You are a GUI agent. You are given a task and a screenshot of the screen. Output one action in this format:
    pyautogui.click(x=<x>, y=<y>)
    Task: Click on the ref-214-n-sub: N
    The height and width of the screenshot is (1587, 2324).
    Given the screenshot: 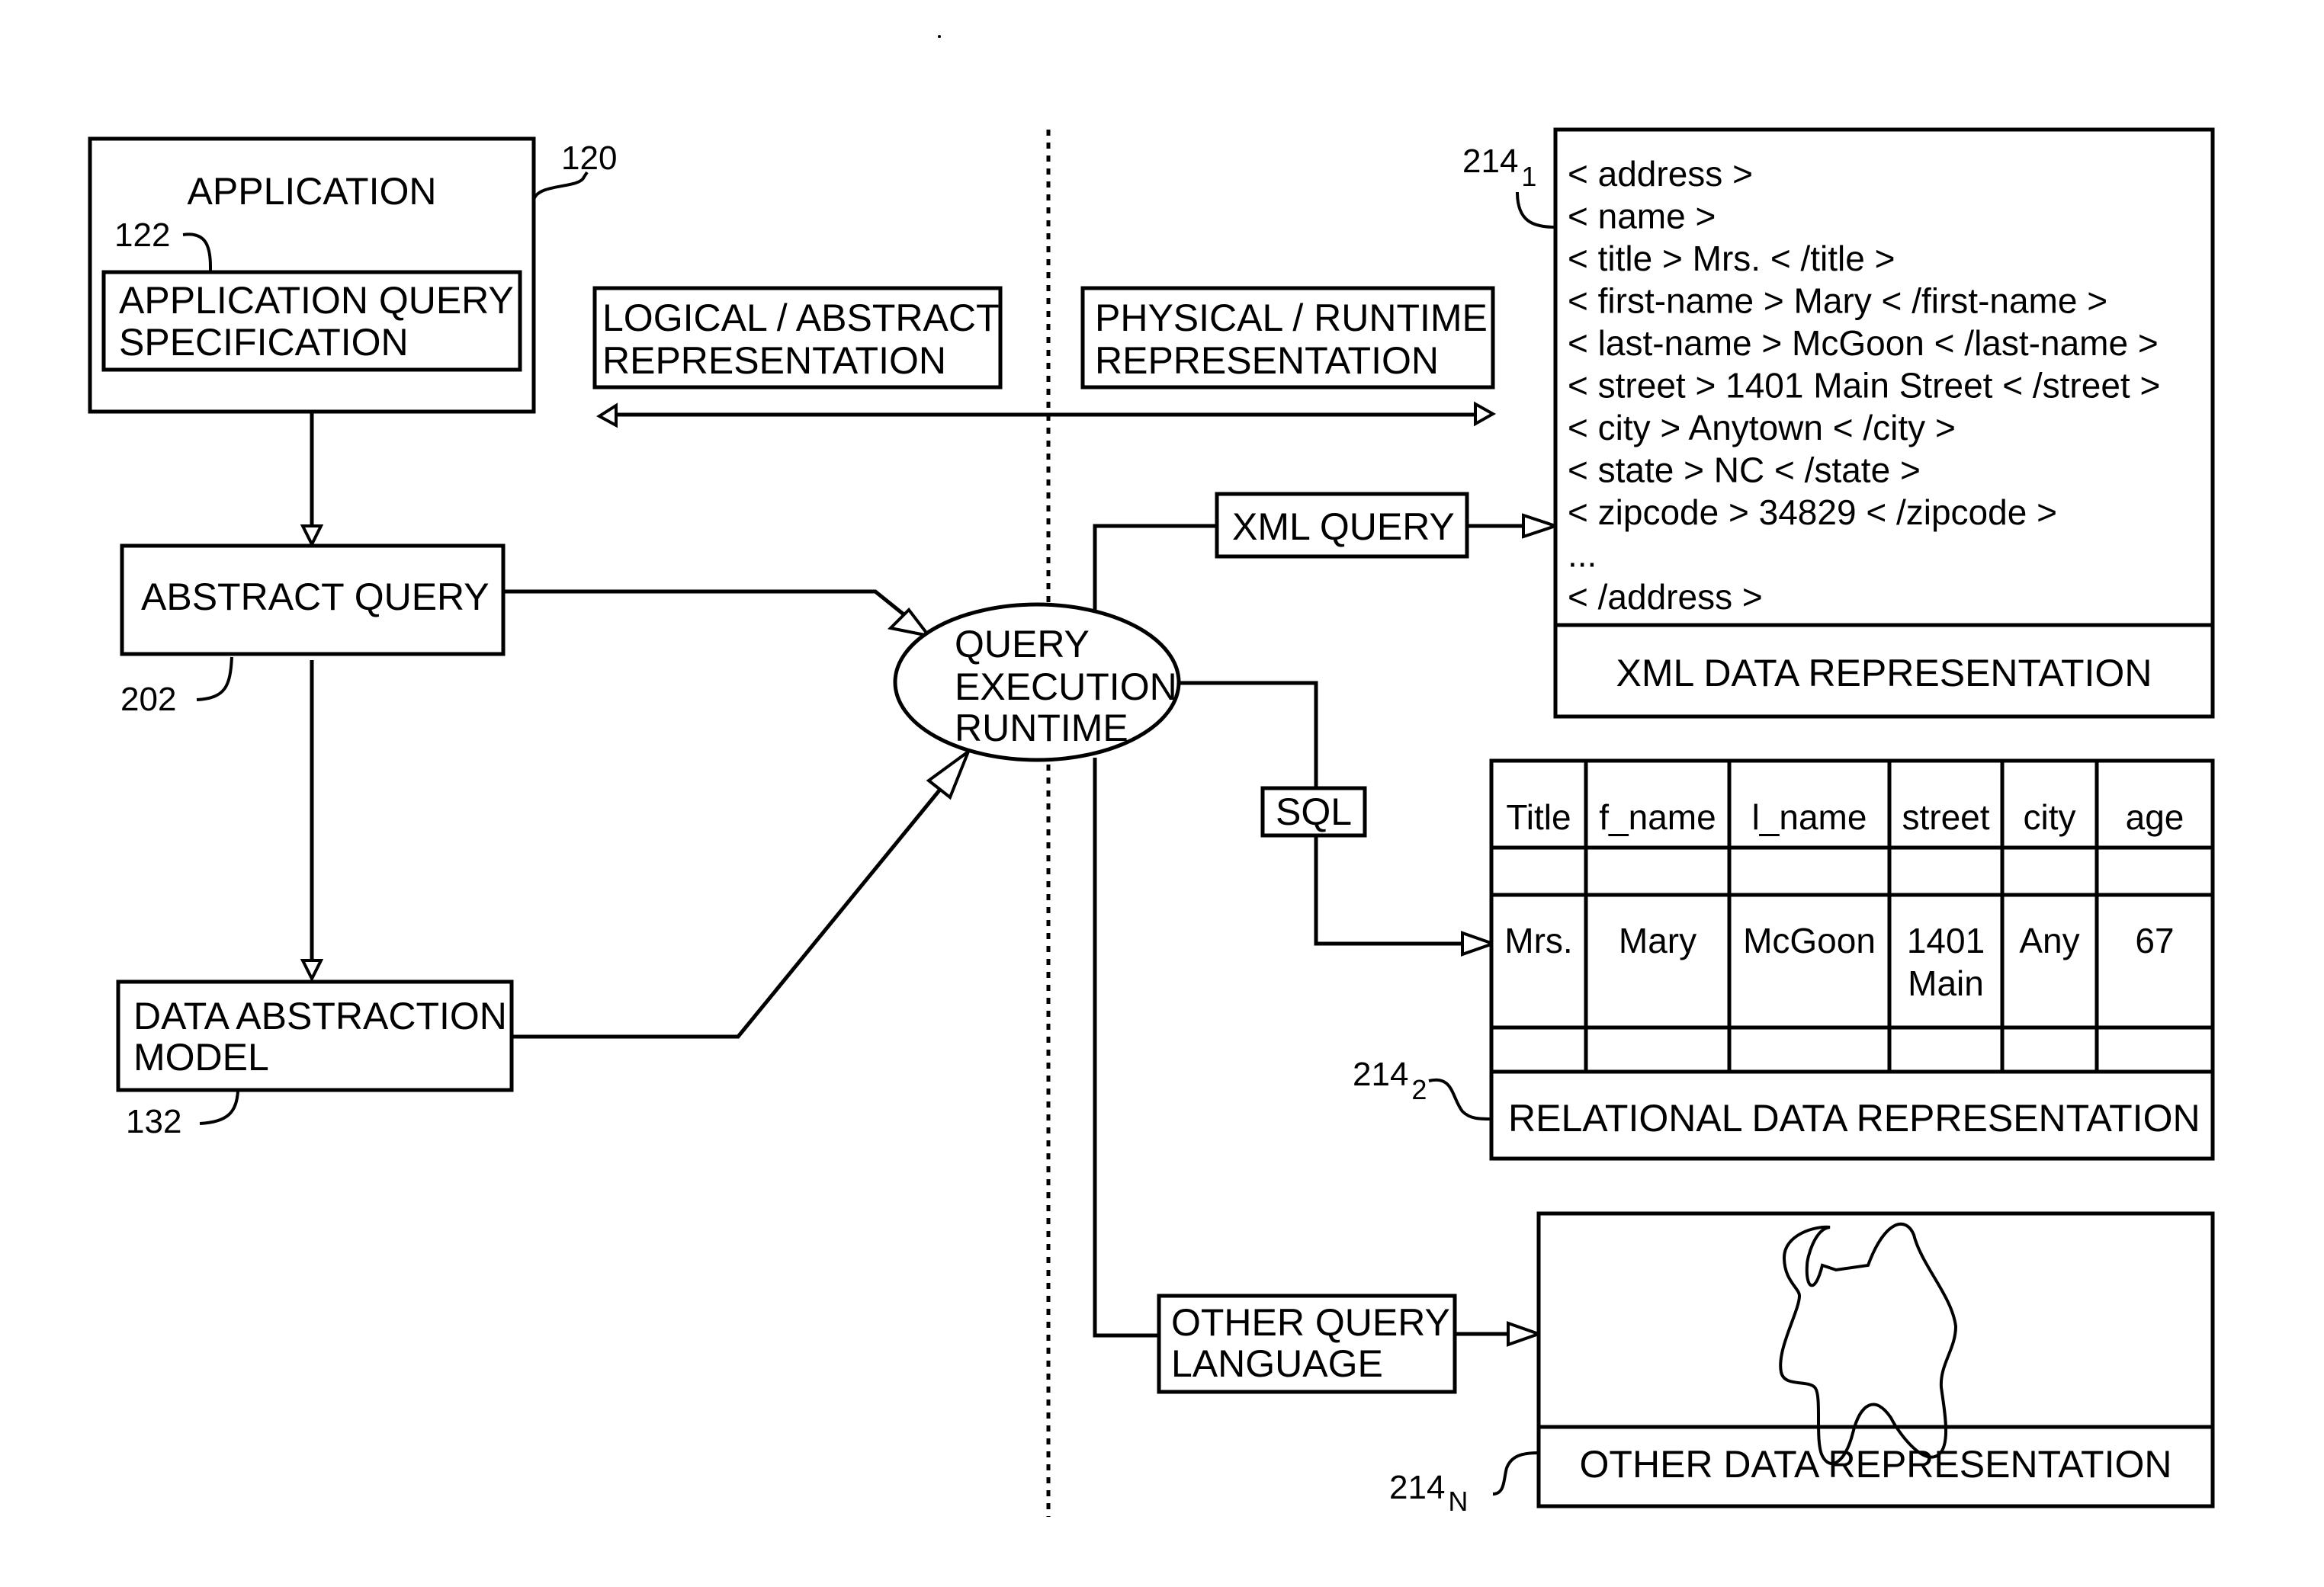 What is the action you would take?
    pyautogui.click(x=1458, y=1502)
    